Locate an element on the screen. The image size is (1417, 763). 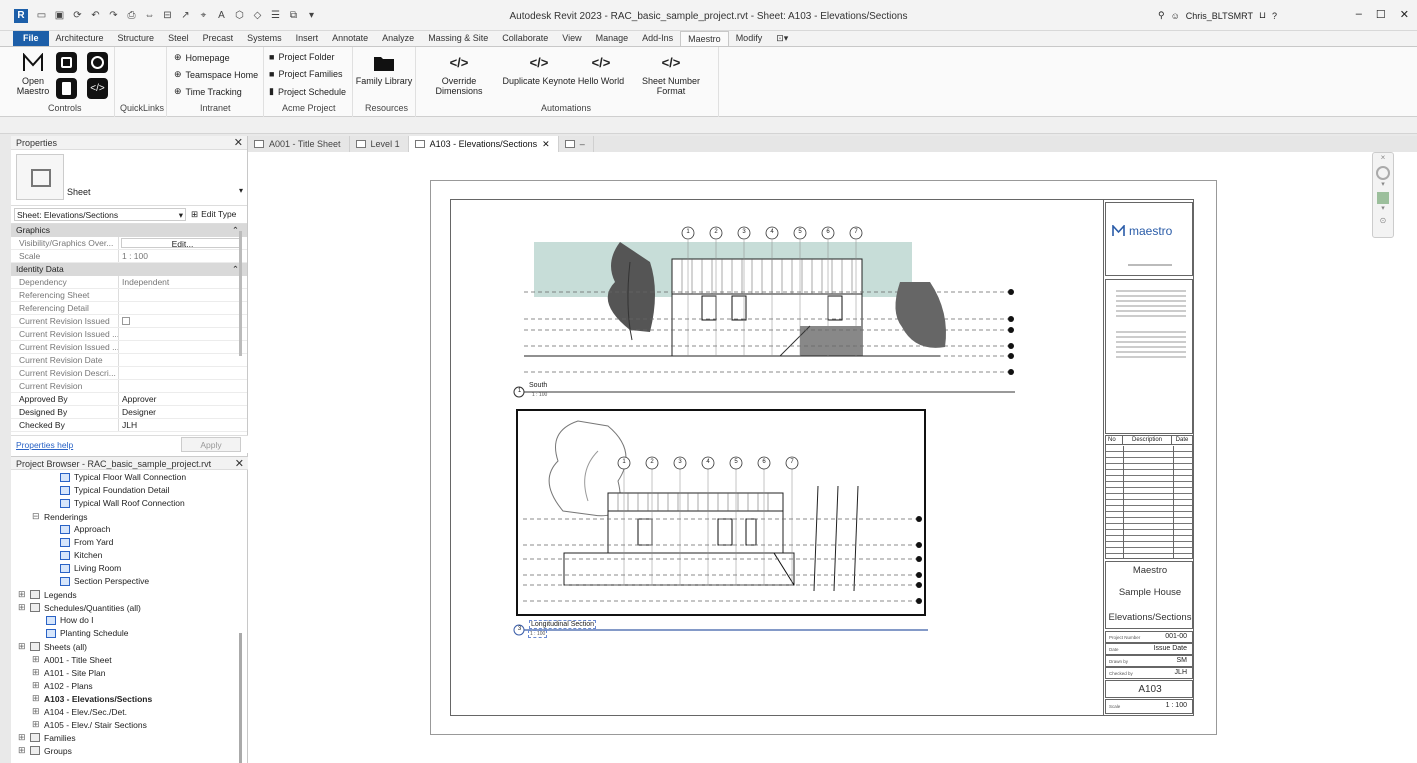
group-graphics: Graphics ⌃ is located at coordinates (129, 230).